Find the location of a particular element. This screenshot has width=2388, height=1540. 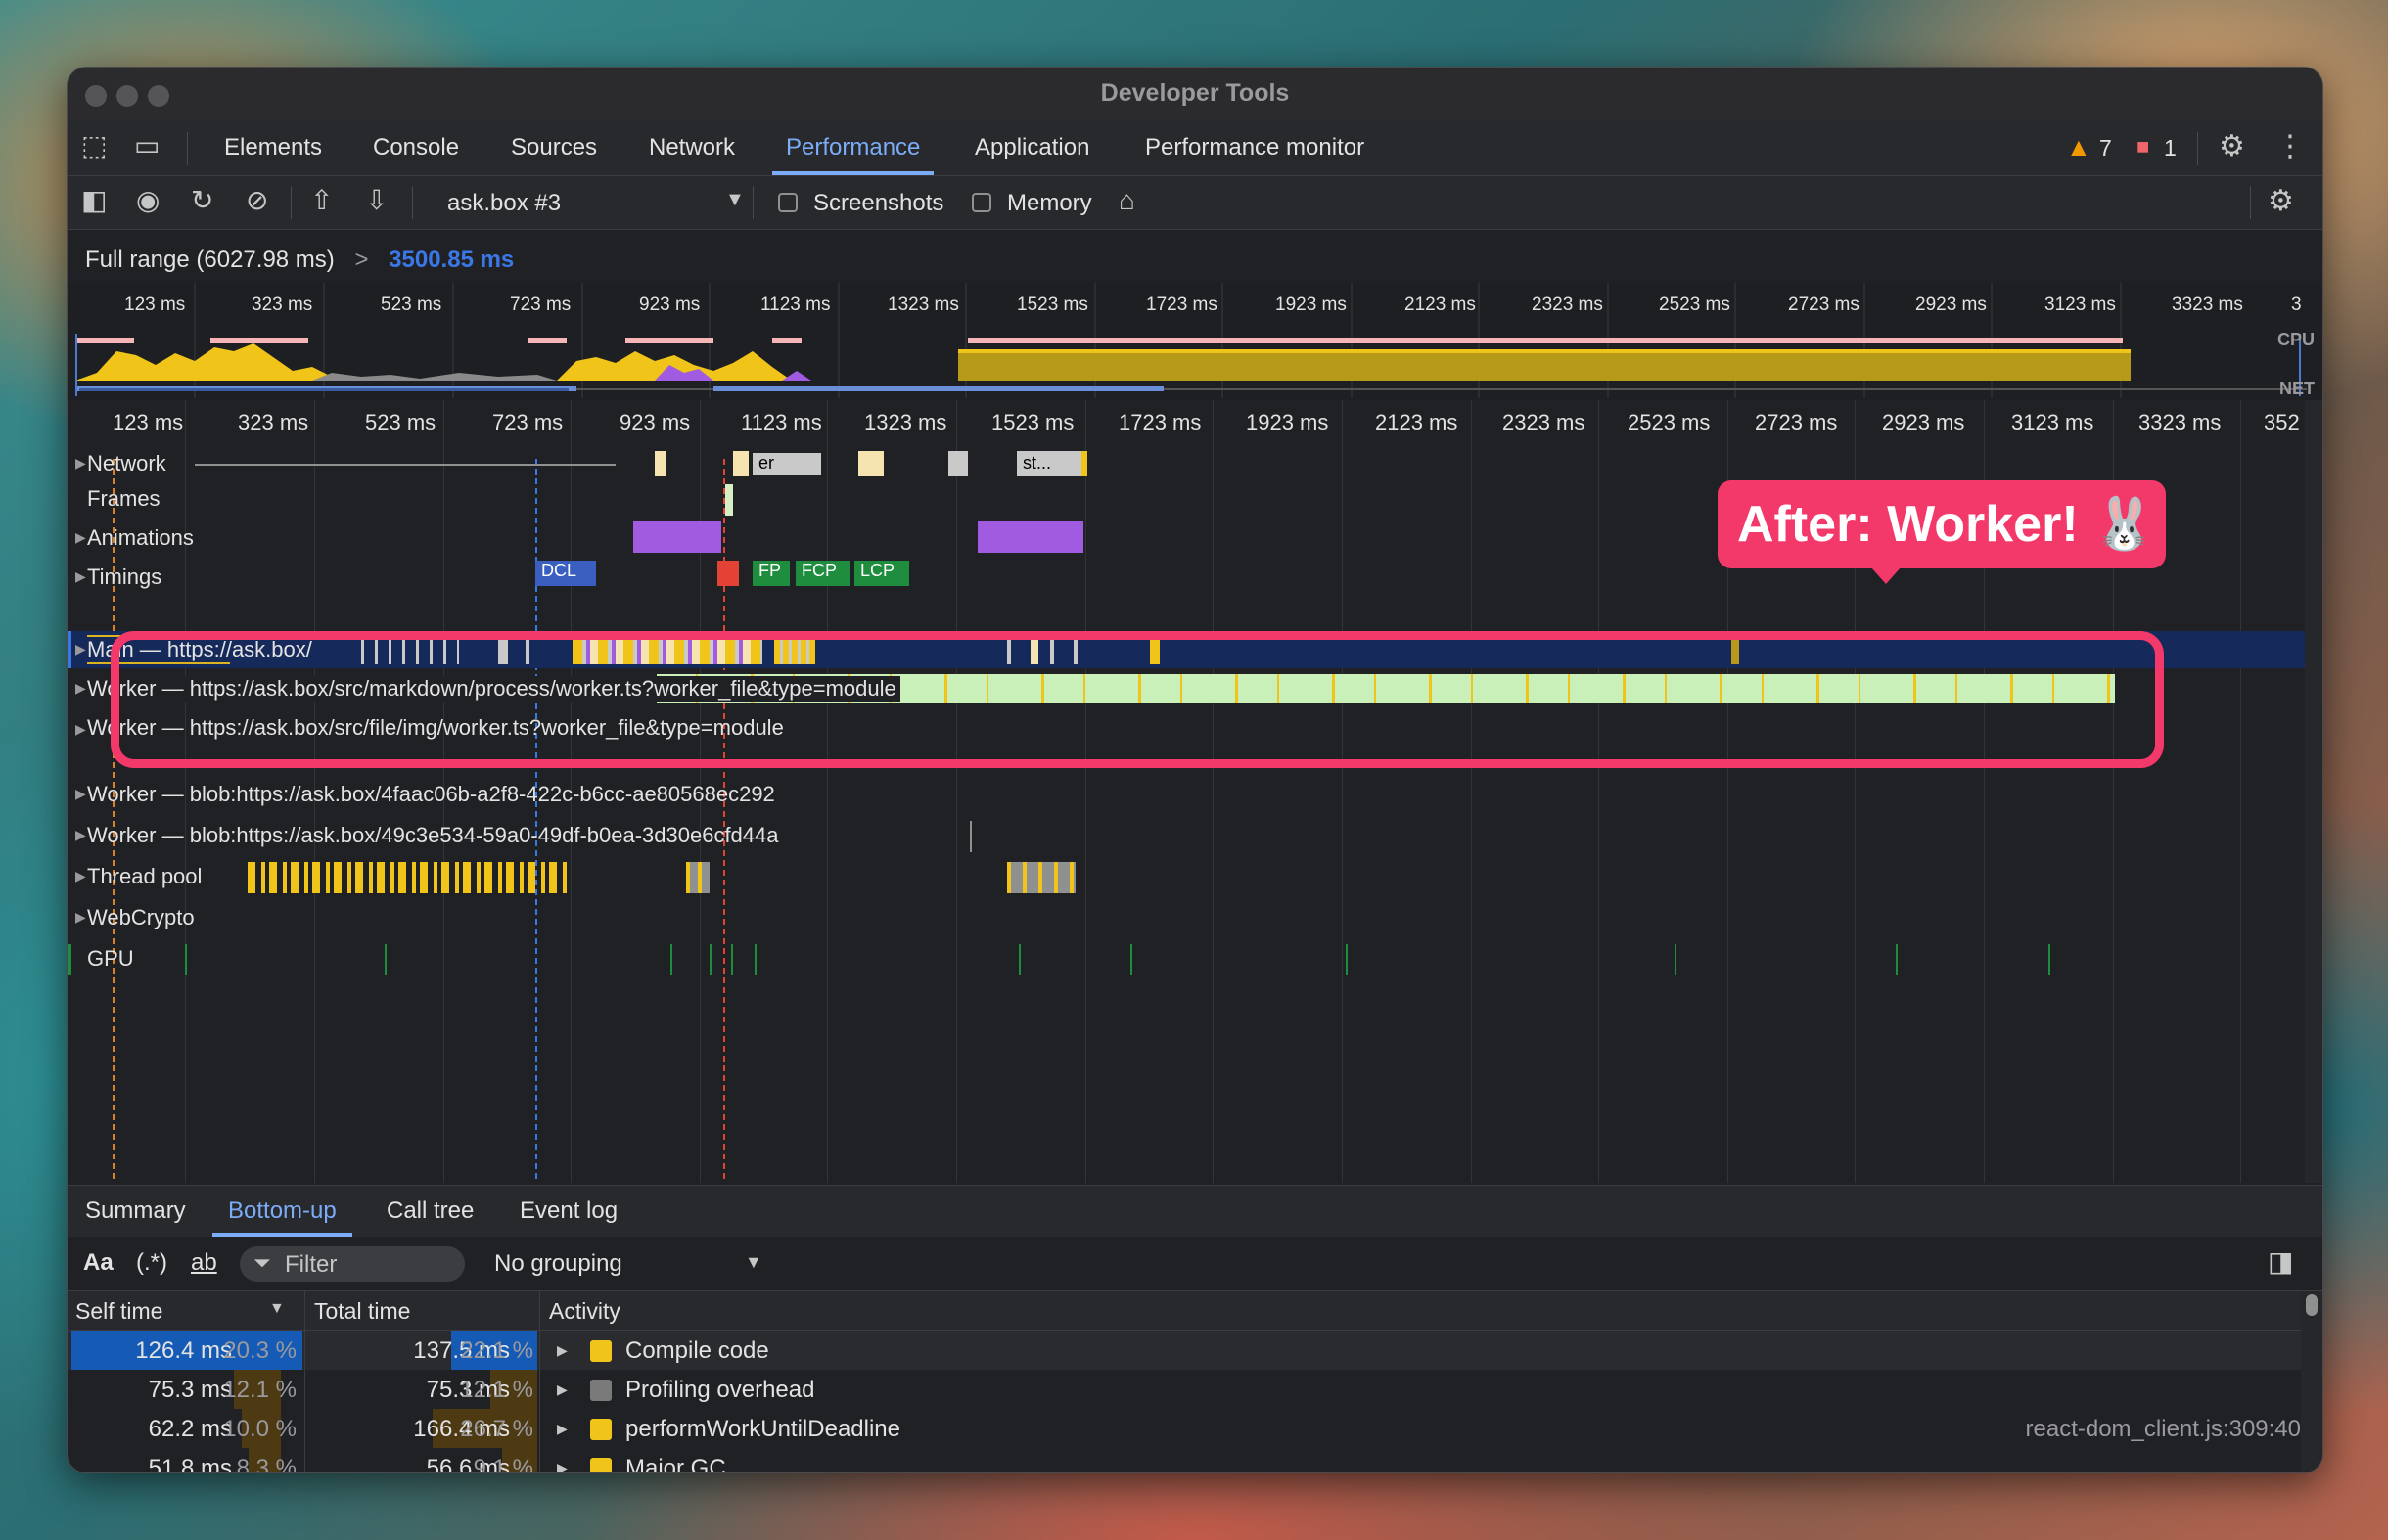

tab-console: Console is located at coordinates (416, 147).